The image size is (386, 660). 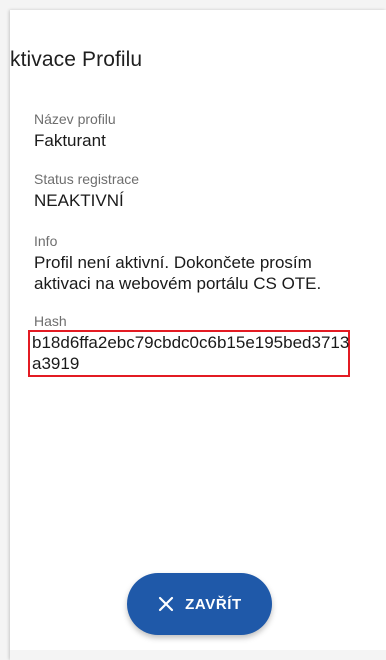 What do you see at coordinates (87, 179) in the screenshot?
I see `field-label: Status registrace` at bounding box center [87, 179].